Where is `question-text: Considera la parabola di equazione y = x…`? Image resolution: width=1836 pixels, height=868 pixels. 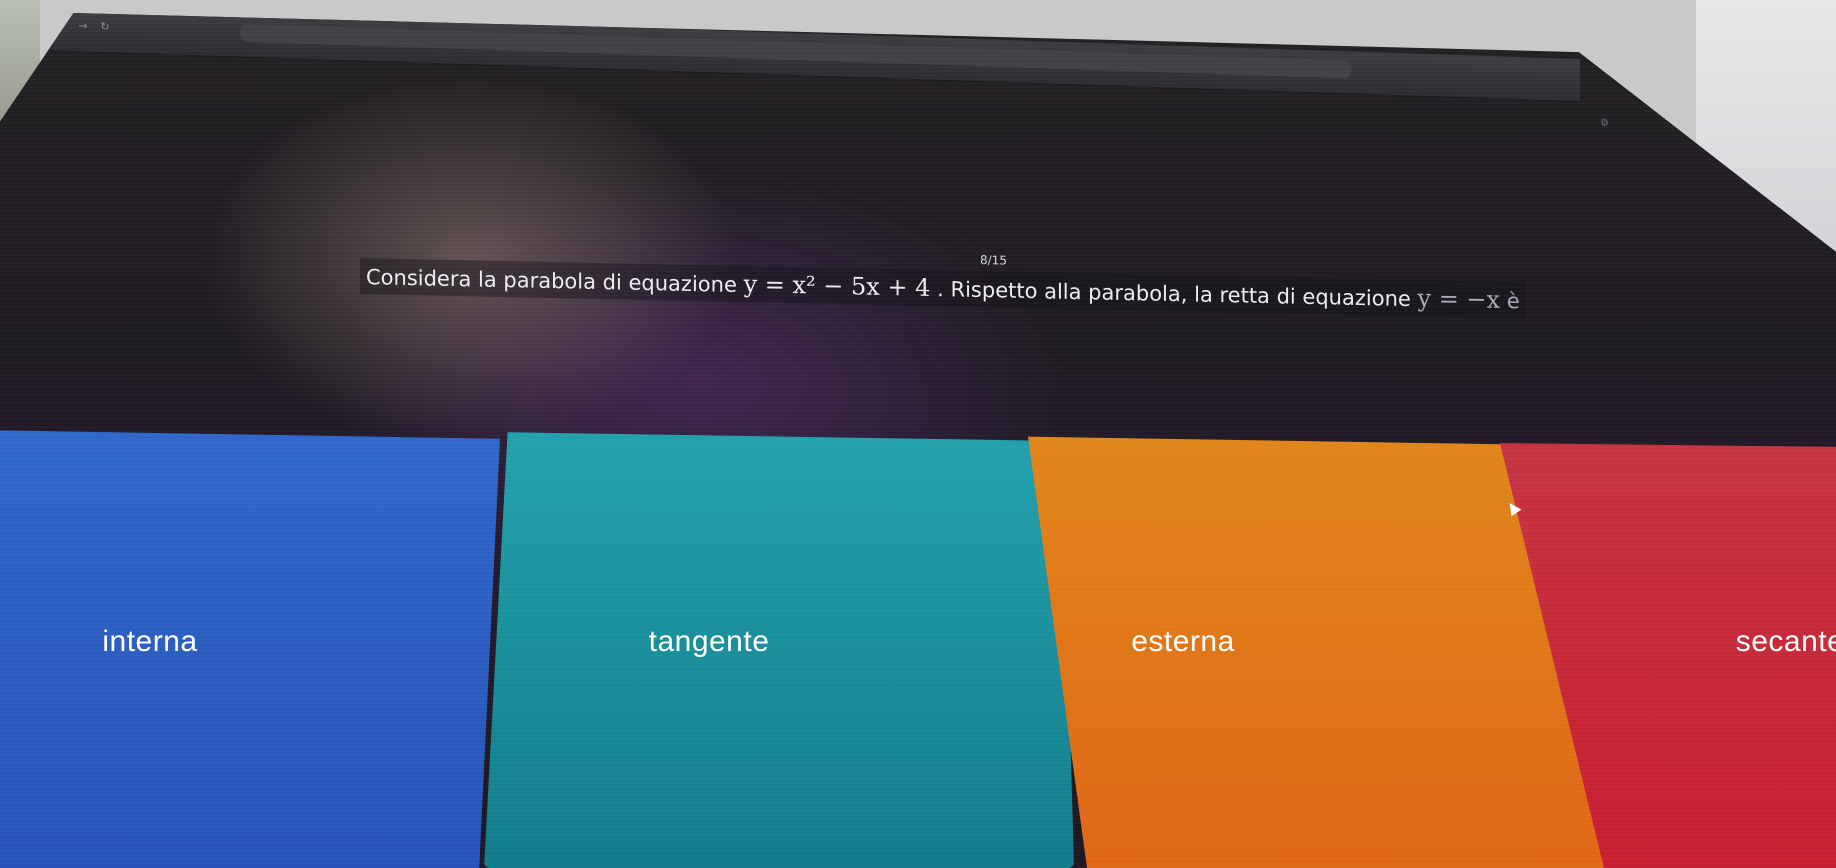 question-text: Considera la parabola di equazione y = x… is located at coordinates (943, 288).